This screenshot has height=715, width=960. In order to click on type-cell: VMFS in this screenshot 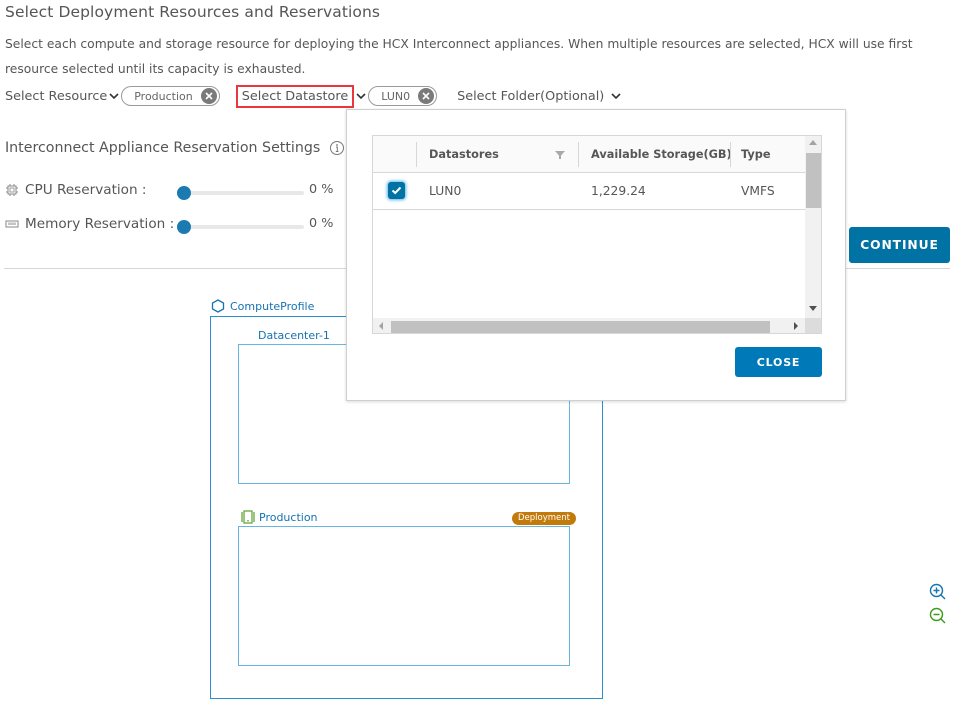, I will do `click(758, 191)`.